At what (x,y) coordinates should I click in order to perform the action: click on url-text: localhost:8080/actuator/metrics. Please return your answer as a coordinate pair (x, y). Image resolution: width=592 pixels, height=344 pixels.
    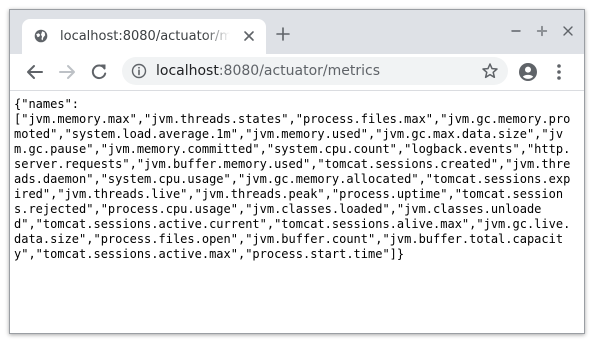
    Looking at the image, I should click on (268, 71).